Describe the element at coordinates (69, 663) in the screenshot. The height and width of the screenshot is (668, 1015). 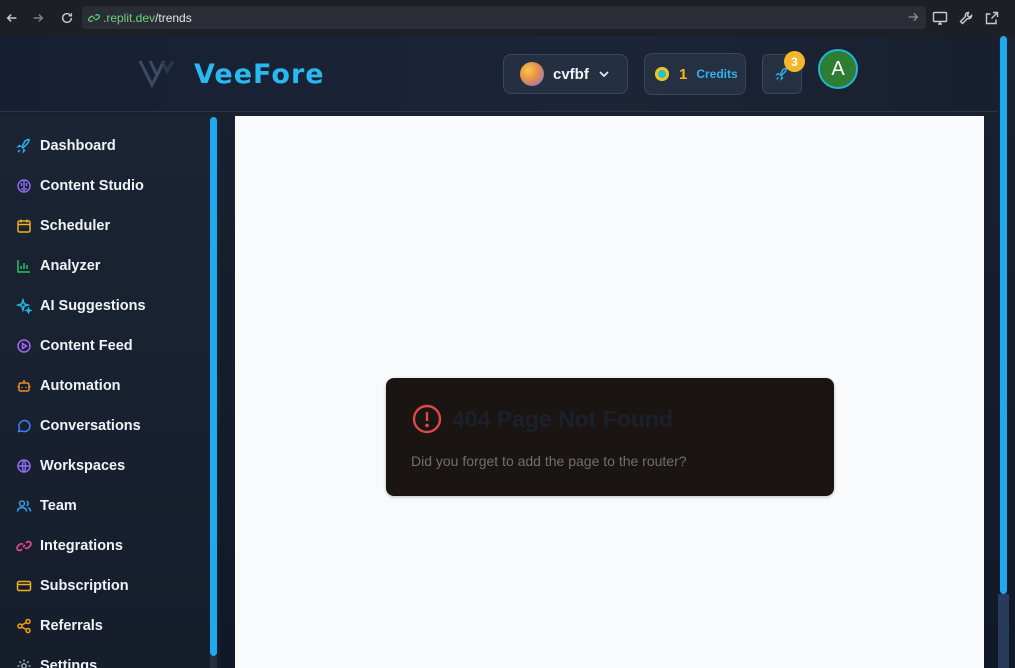
I see `sidebar-item-label: Settings` at that location.